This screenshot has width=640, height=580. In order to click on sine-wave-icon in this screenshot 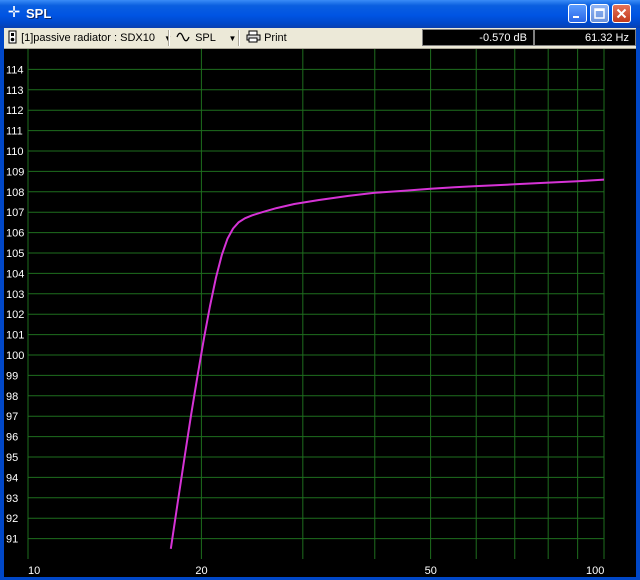, I will do `click(183, 37)`.